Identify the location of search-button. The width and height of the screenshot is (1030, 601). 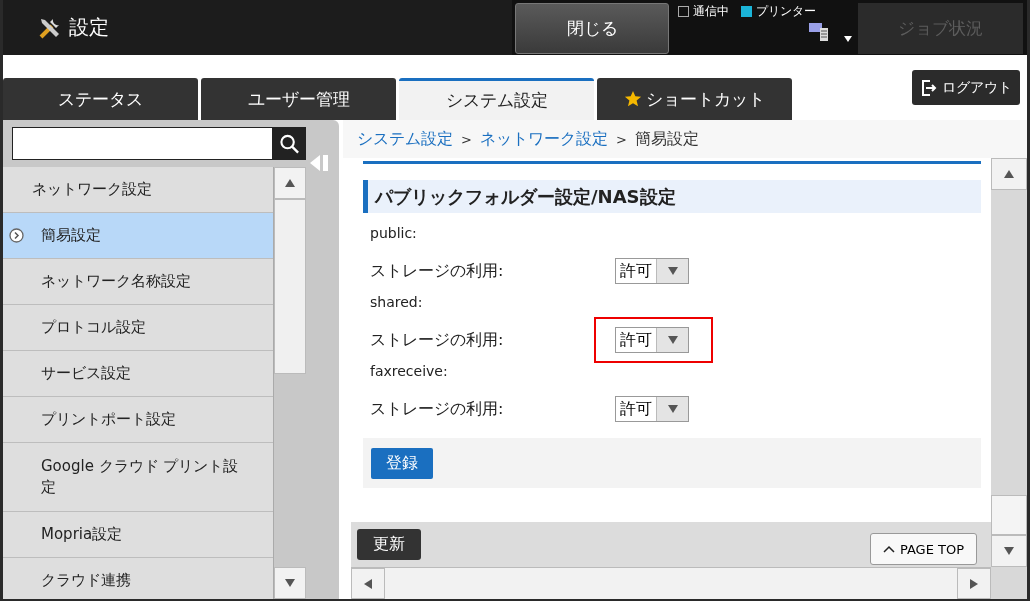
(289, 143).